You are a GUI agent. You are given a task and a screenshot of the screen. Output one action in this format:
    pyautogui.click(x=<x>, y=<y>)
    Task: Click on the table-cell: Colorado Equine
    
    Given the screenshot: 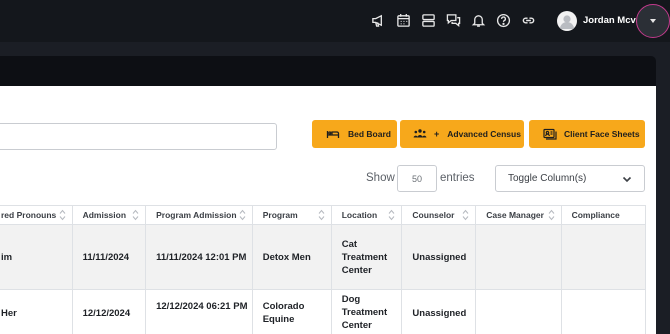 What is the action you would take?
    pyautogui.click(x=291, y=311)
    